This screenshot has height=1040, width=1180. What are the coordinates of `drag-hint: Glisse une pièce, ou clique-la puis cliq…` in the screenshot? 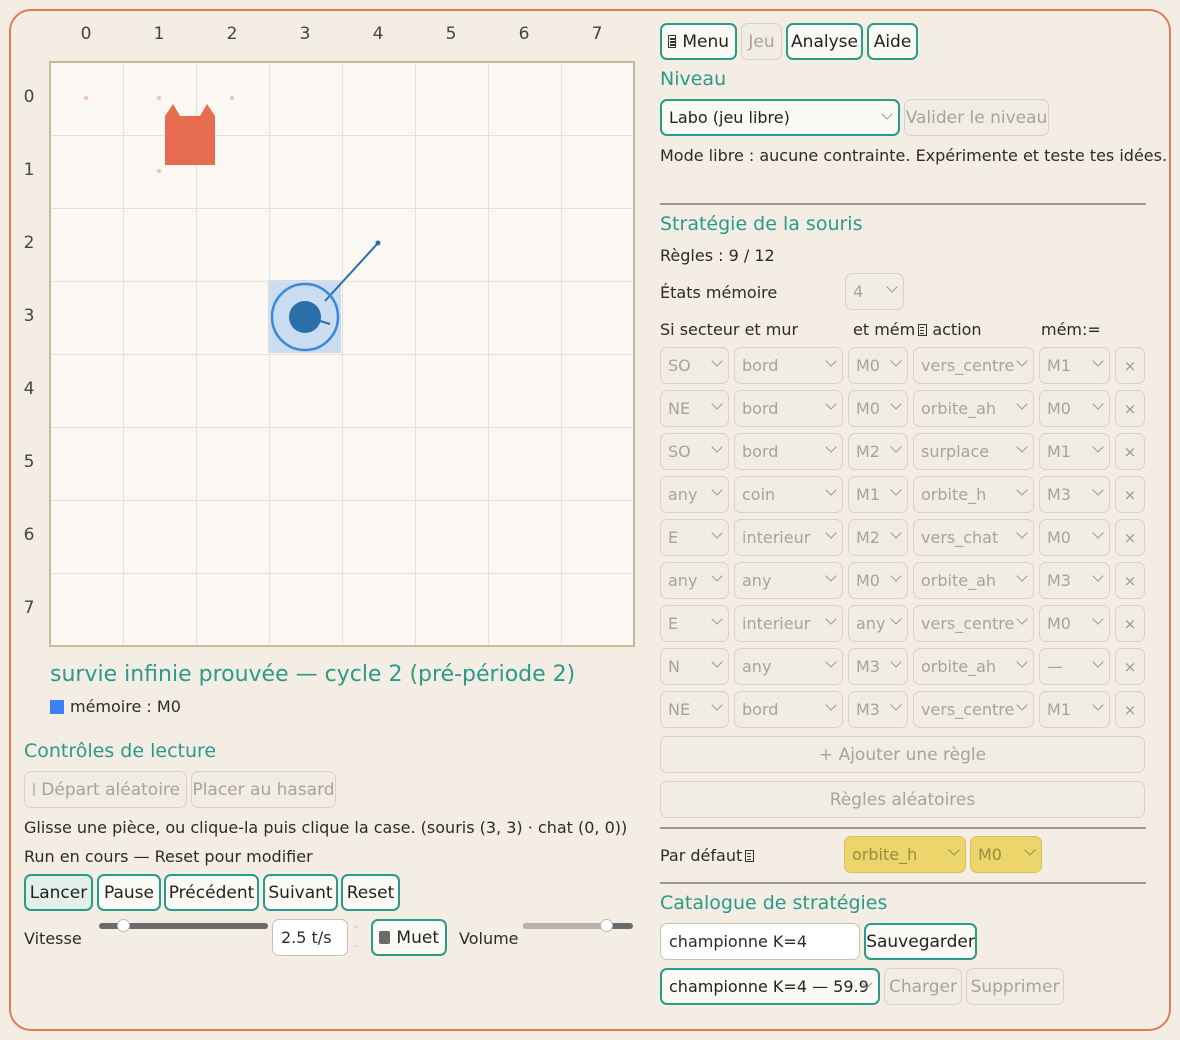 It's located at (326, 827).